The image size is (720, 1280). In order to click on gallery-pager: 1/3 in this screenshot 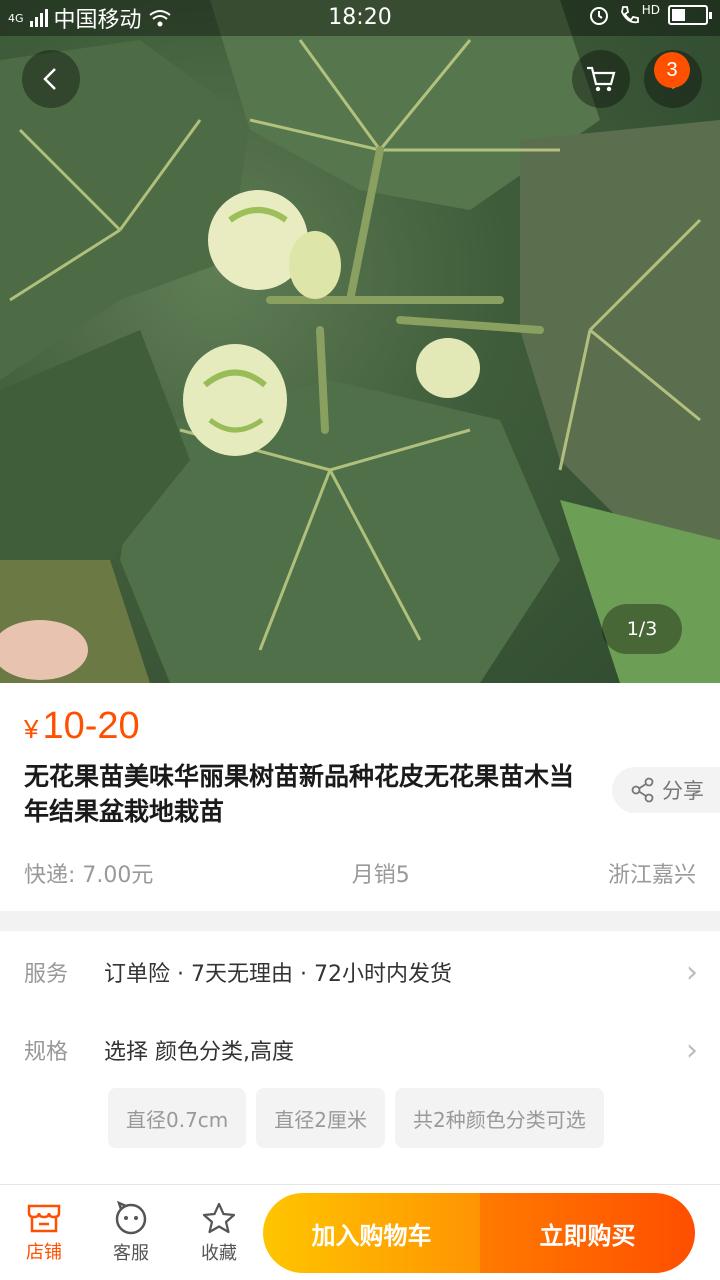, I will do `click(642, 629)`.